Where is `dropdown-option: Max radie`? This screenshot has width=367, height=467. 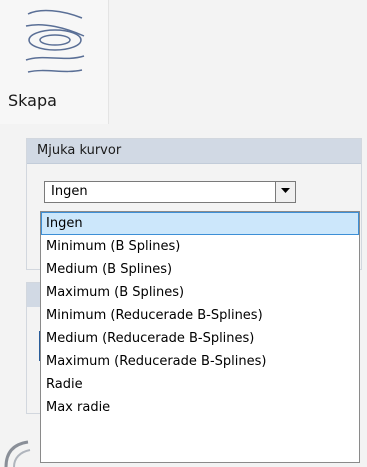
dropdown-option: Max radie is located at coordinates (200, 407).